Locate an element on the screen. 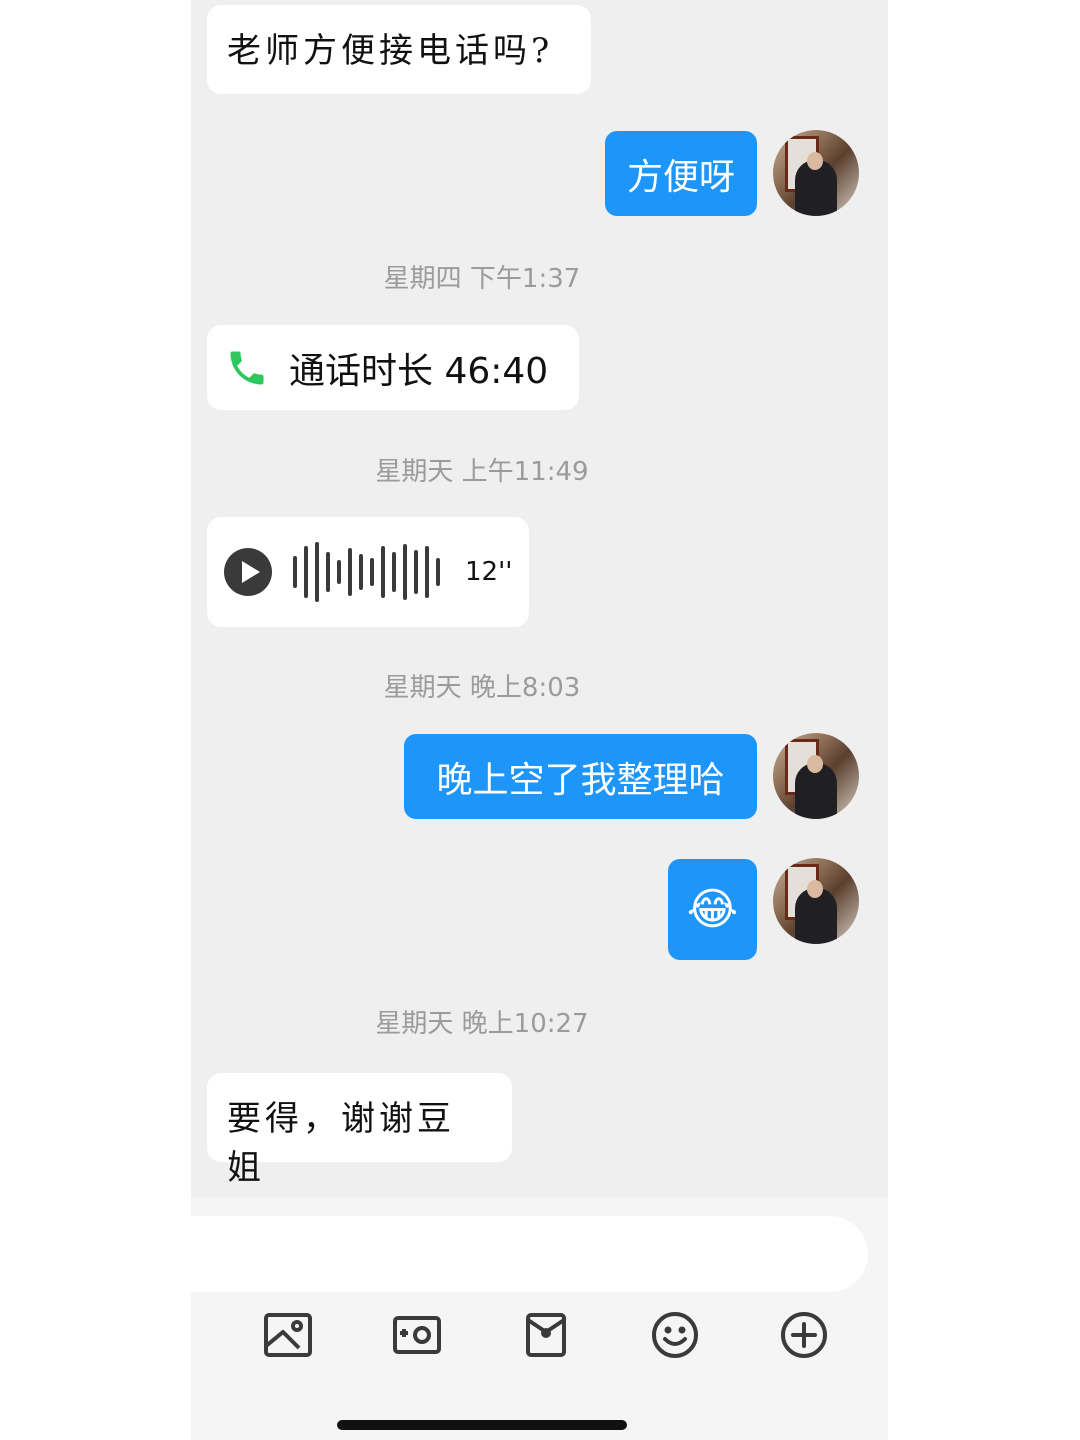 The height and width of the screenshot is (1440, 1080). message-text: 方便呀 is located at coordinates (680, 177).